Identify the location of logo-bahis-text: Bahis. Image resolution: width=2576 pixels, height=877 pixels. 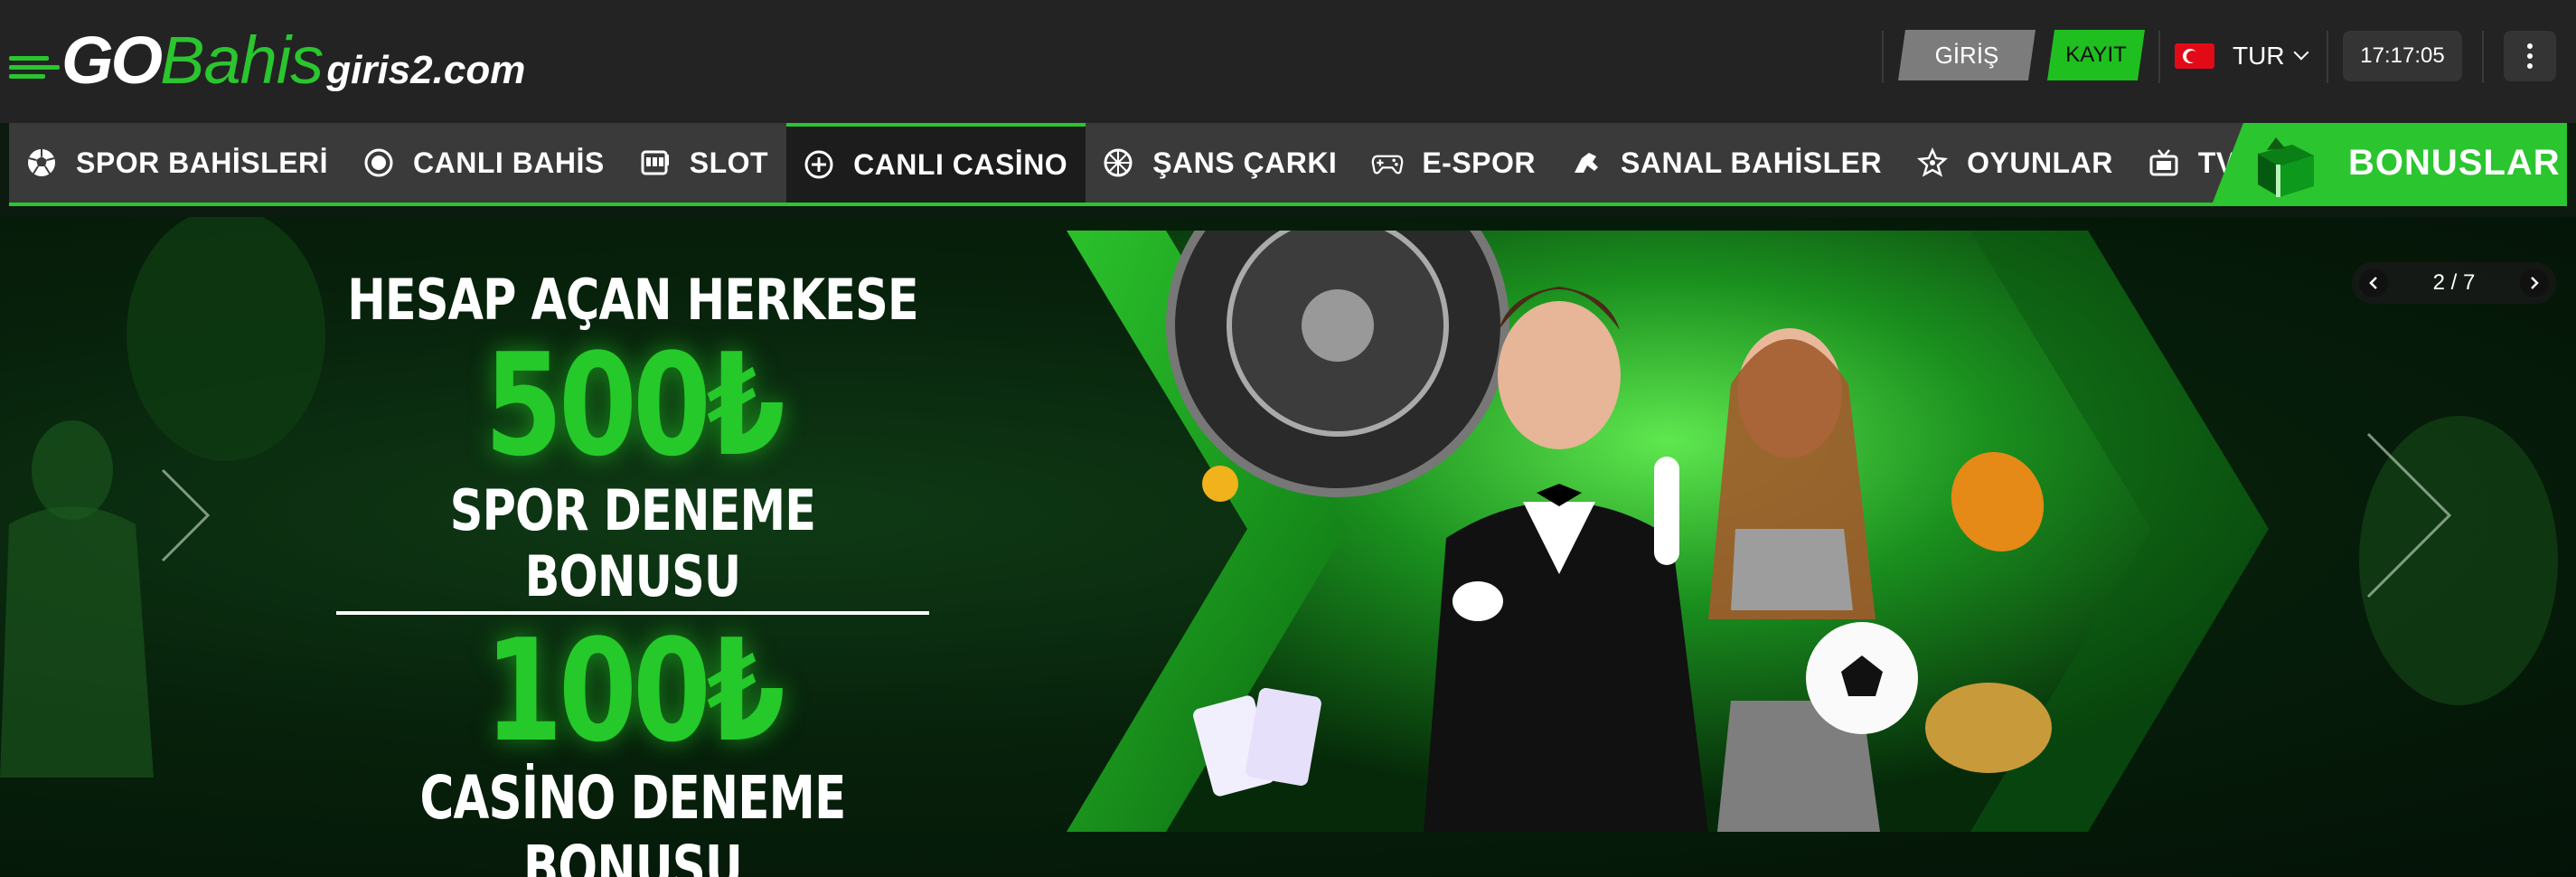
(242, 60).